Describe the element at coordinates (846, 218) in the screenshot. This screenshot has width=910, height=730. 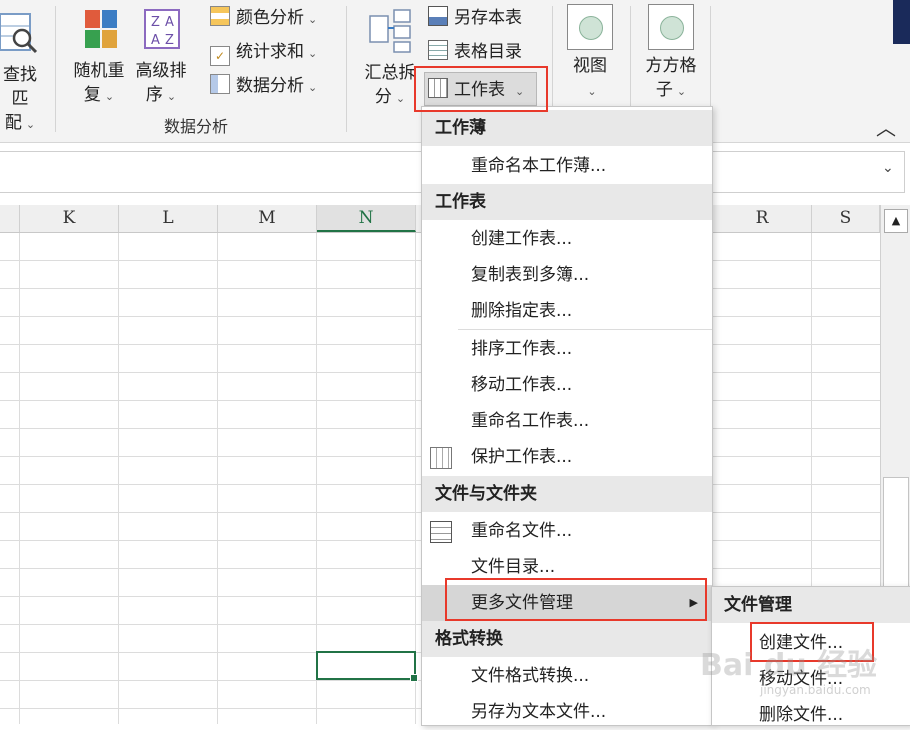
I see `column-header-s: S` at that location.